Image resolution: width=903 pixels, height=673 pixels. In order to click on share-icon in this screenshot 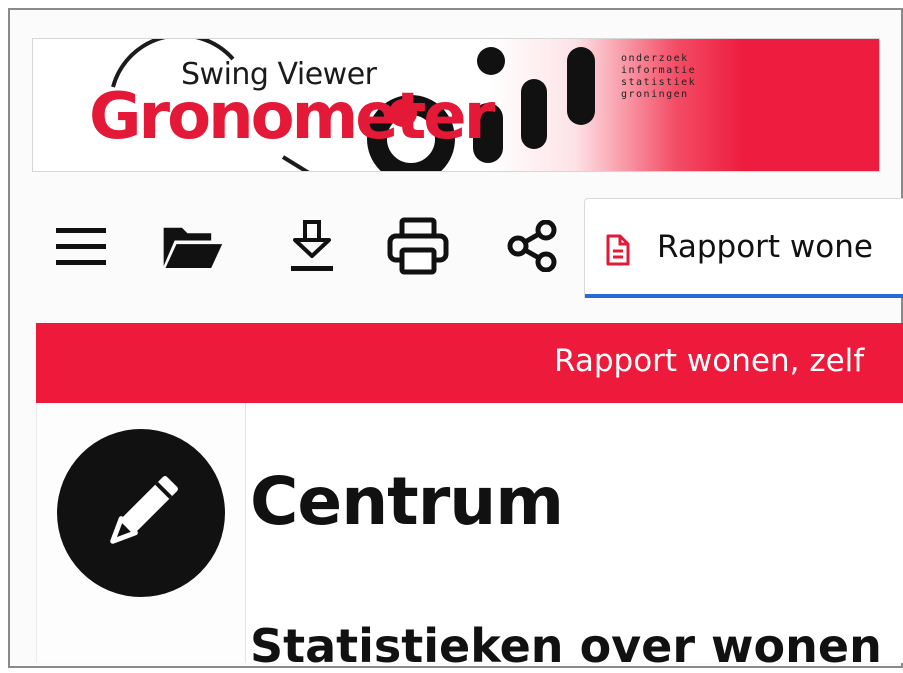, I will do `click(532, 246)`.